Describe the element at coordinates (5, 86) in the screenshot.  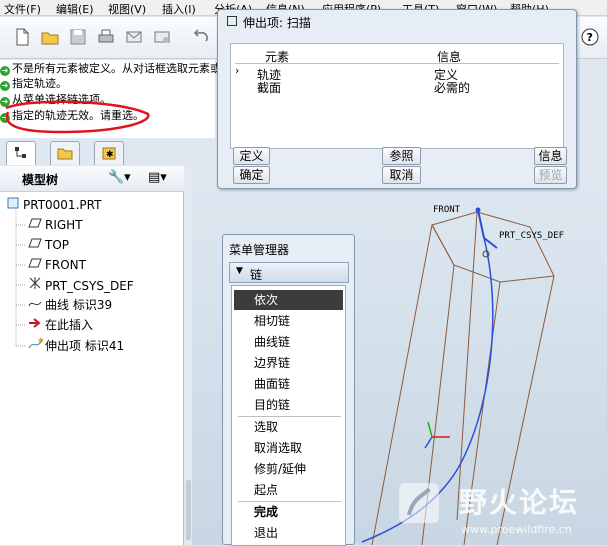
I see `message-arrow-icon: ➜` at that location.